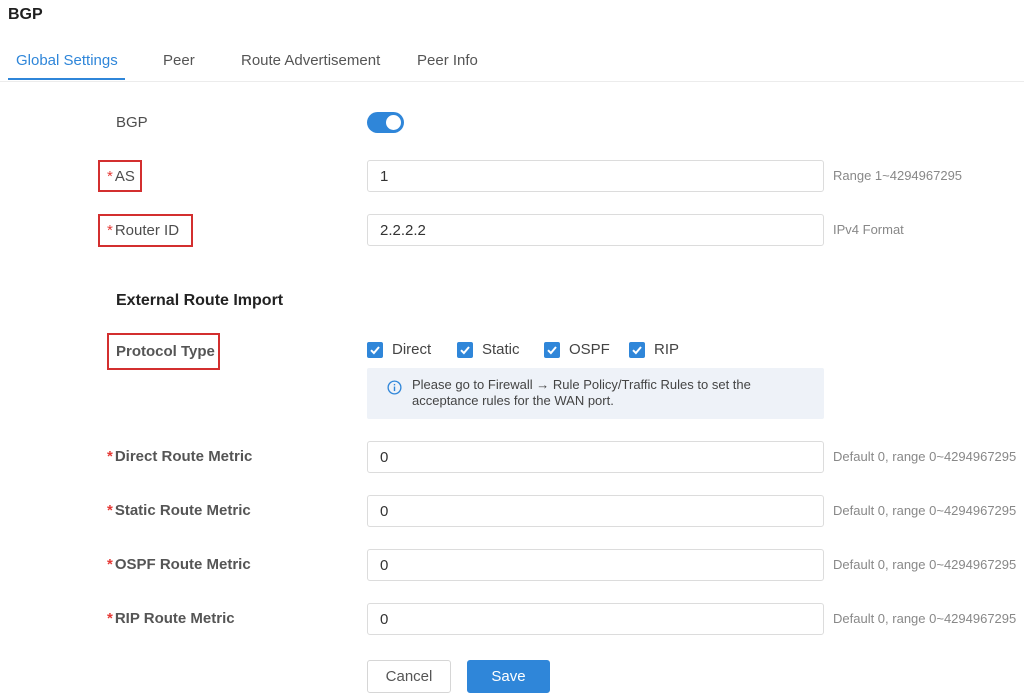 The height and width of the screenshot is (696, 1024). Describe the element at coordinates (898, 175) in the screenshot. I see `as-hint: Range 1~4294967295` at that location.